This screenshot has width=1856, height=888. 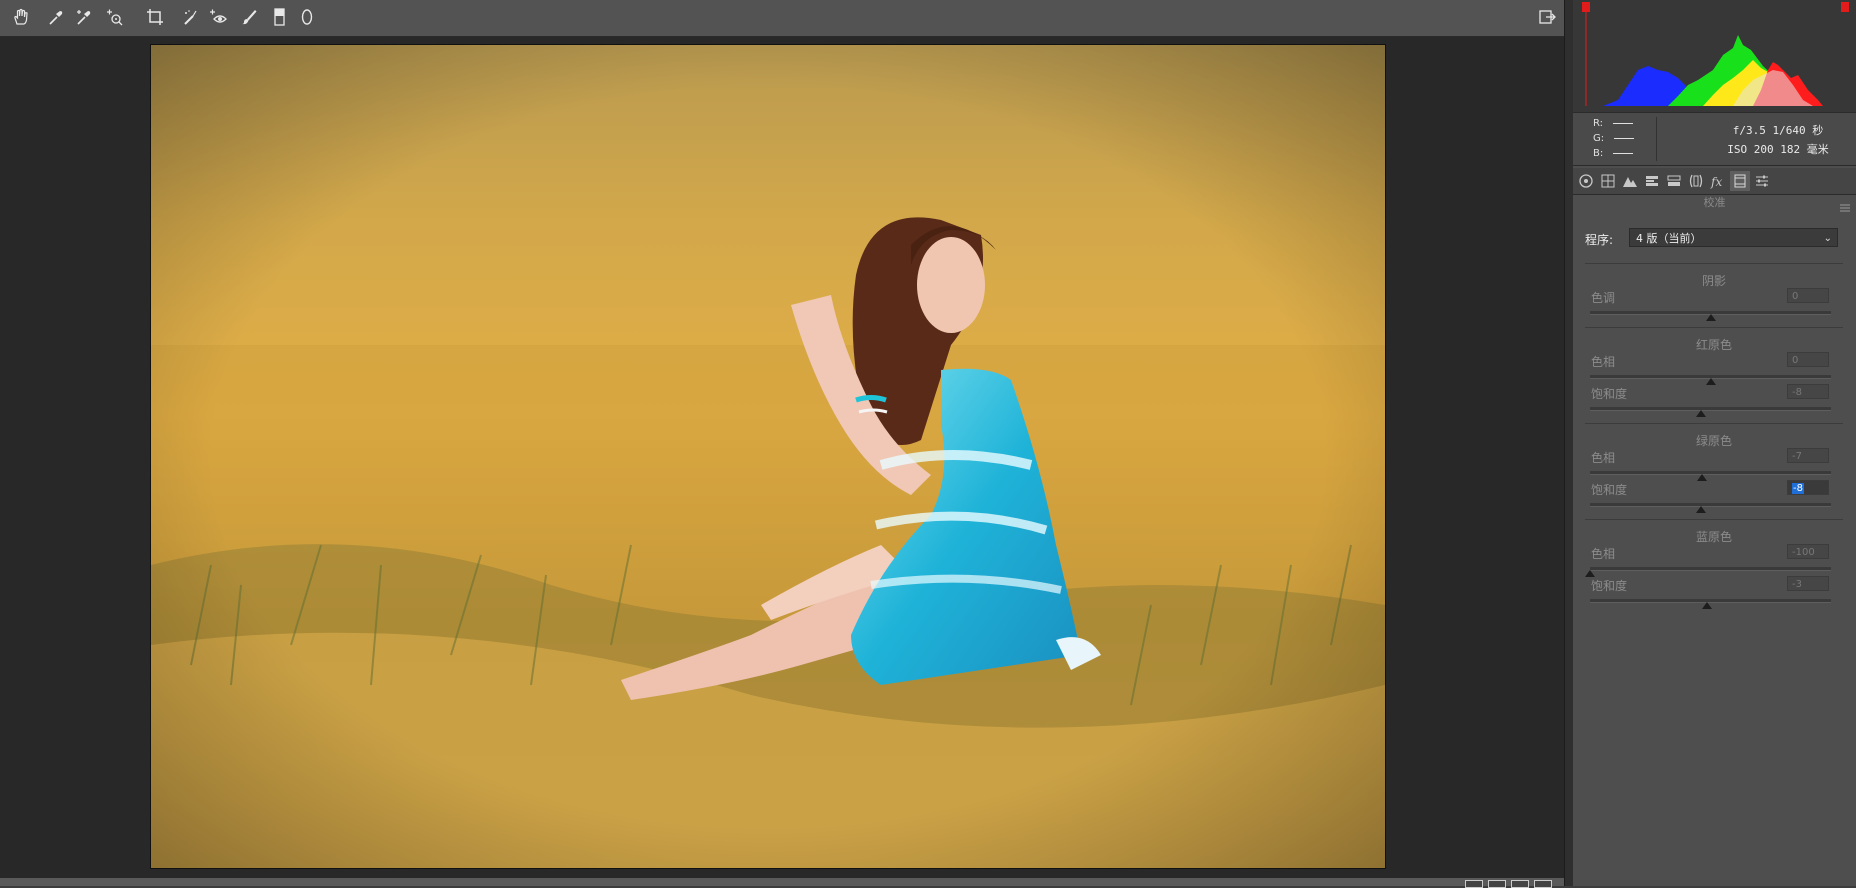 What do you see at coordinates (1710, 508) in the screenshot?
I see `green-saturation-slider` at bounding box center [1710, 508].